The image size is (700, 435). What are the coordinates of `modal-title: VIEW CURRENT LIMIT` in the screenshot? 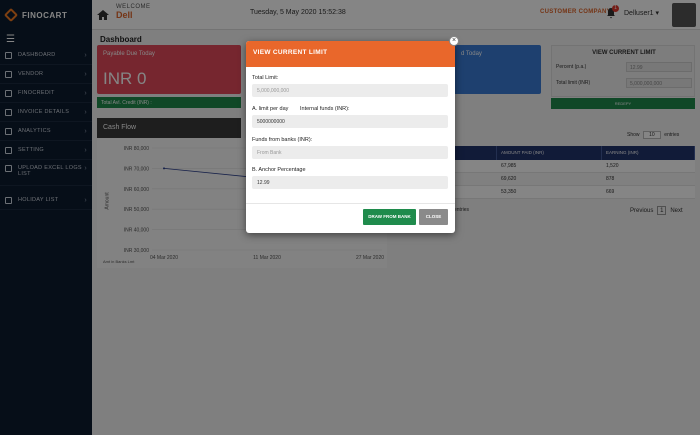 It's located at (350, 54).